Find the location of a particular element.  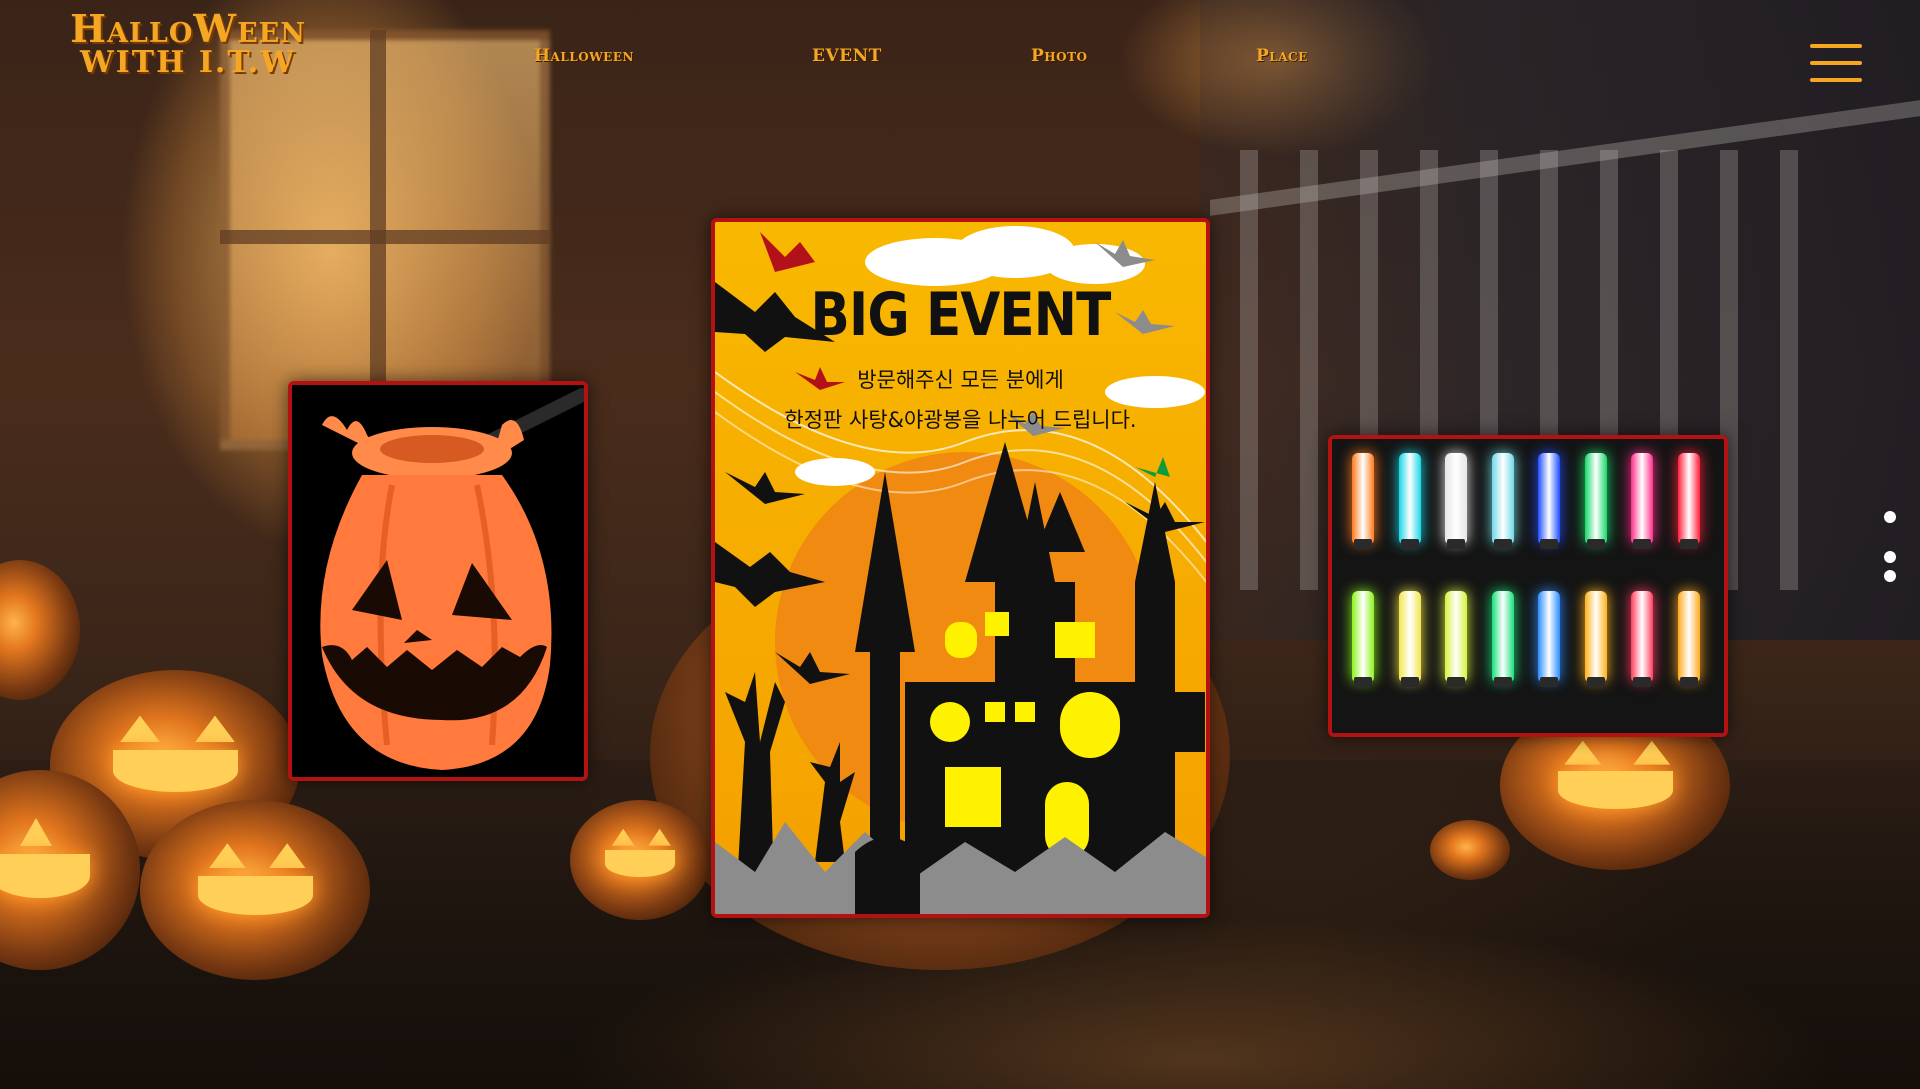

poster-text-line-1: 방문해주신 모든 분에게 is located at coordinates (960, 380).